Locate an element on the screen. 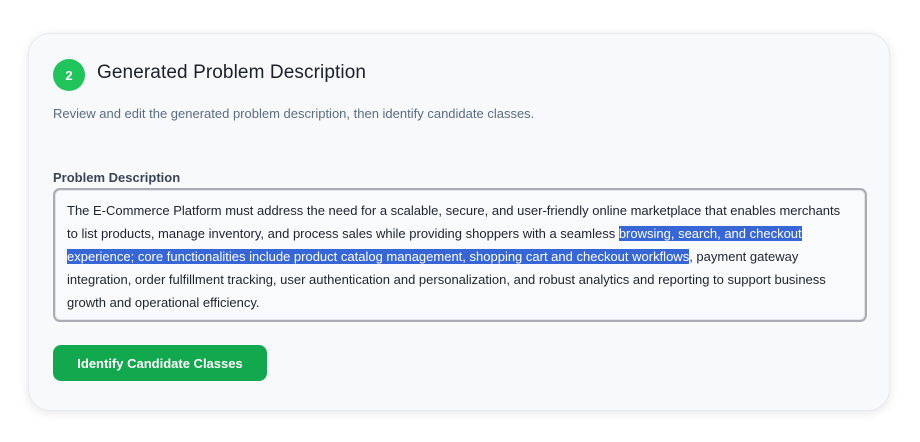 The width and height of the screenshot is (920, 442). identify-candidate-classes-button: Identify Candidate Classes is located at coordinates (160, 363).